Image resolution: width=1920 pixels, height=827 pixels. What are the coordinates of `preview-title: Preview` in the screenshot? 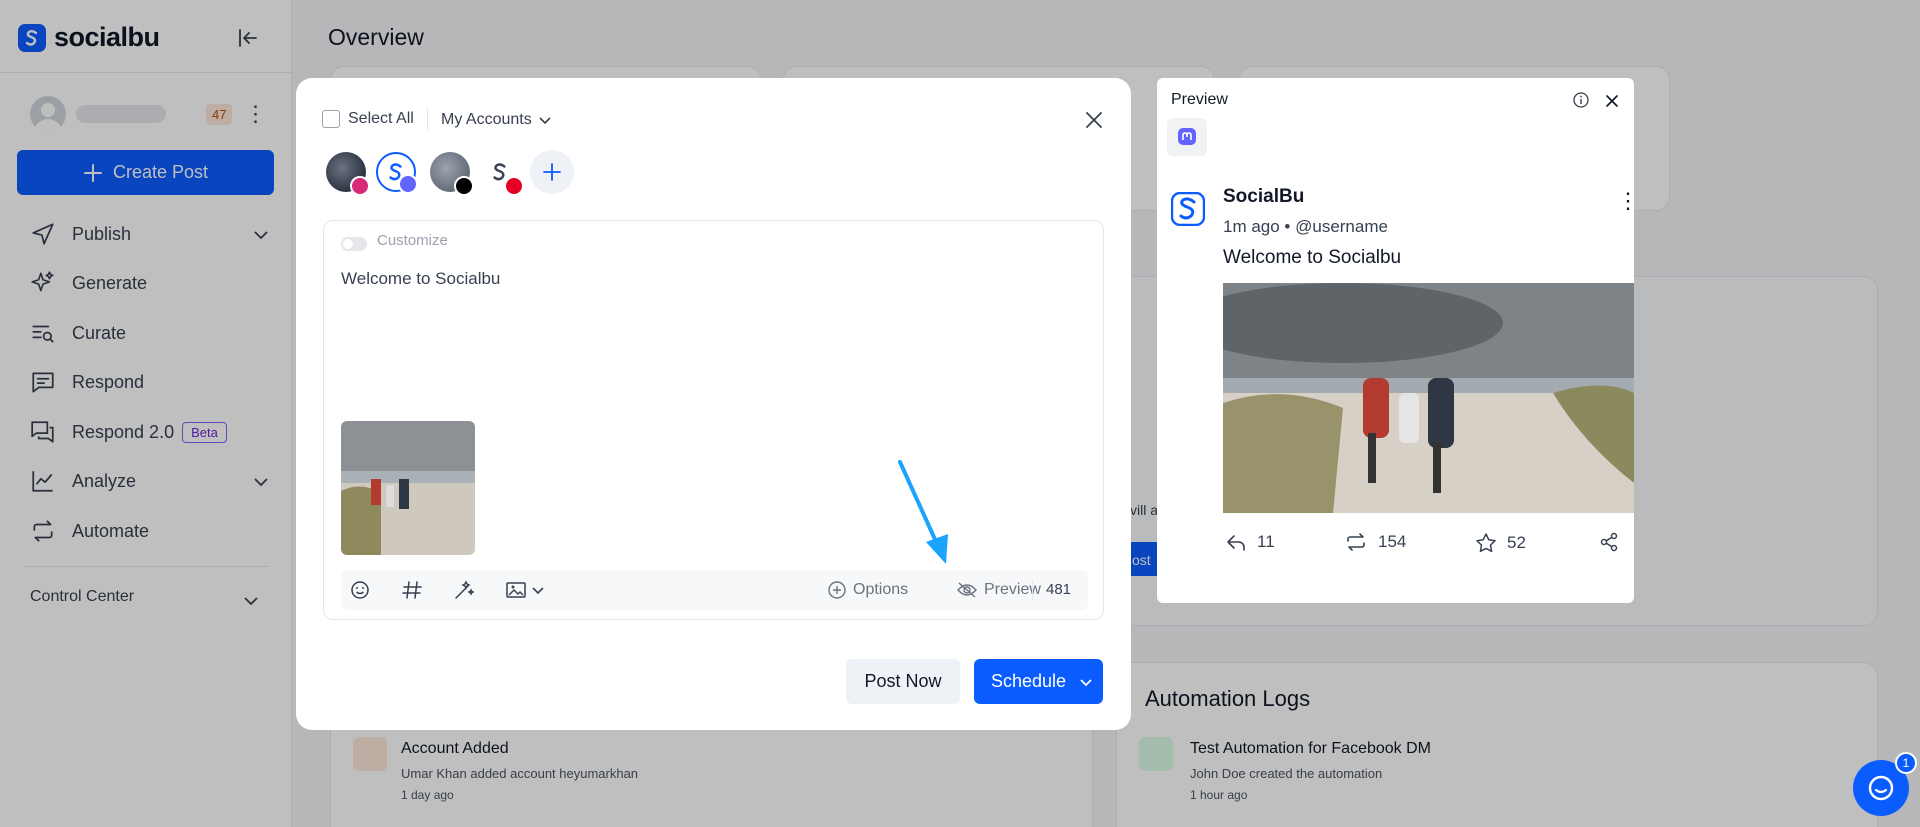 It's located at (1199, 99).